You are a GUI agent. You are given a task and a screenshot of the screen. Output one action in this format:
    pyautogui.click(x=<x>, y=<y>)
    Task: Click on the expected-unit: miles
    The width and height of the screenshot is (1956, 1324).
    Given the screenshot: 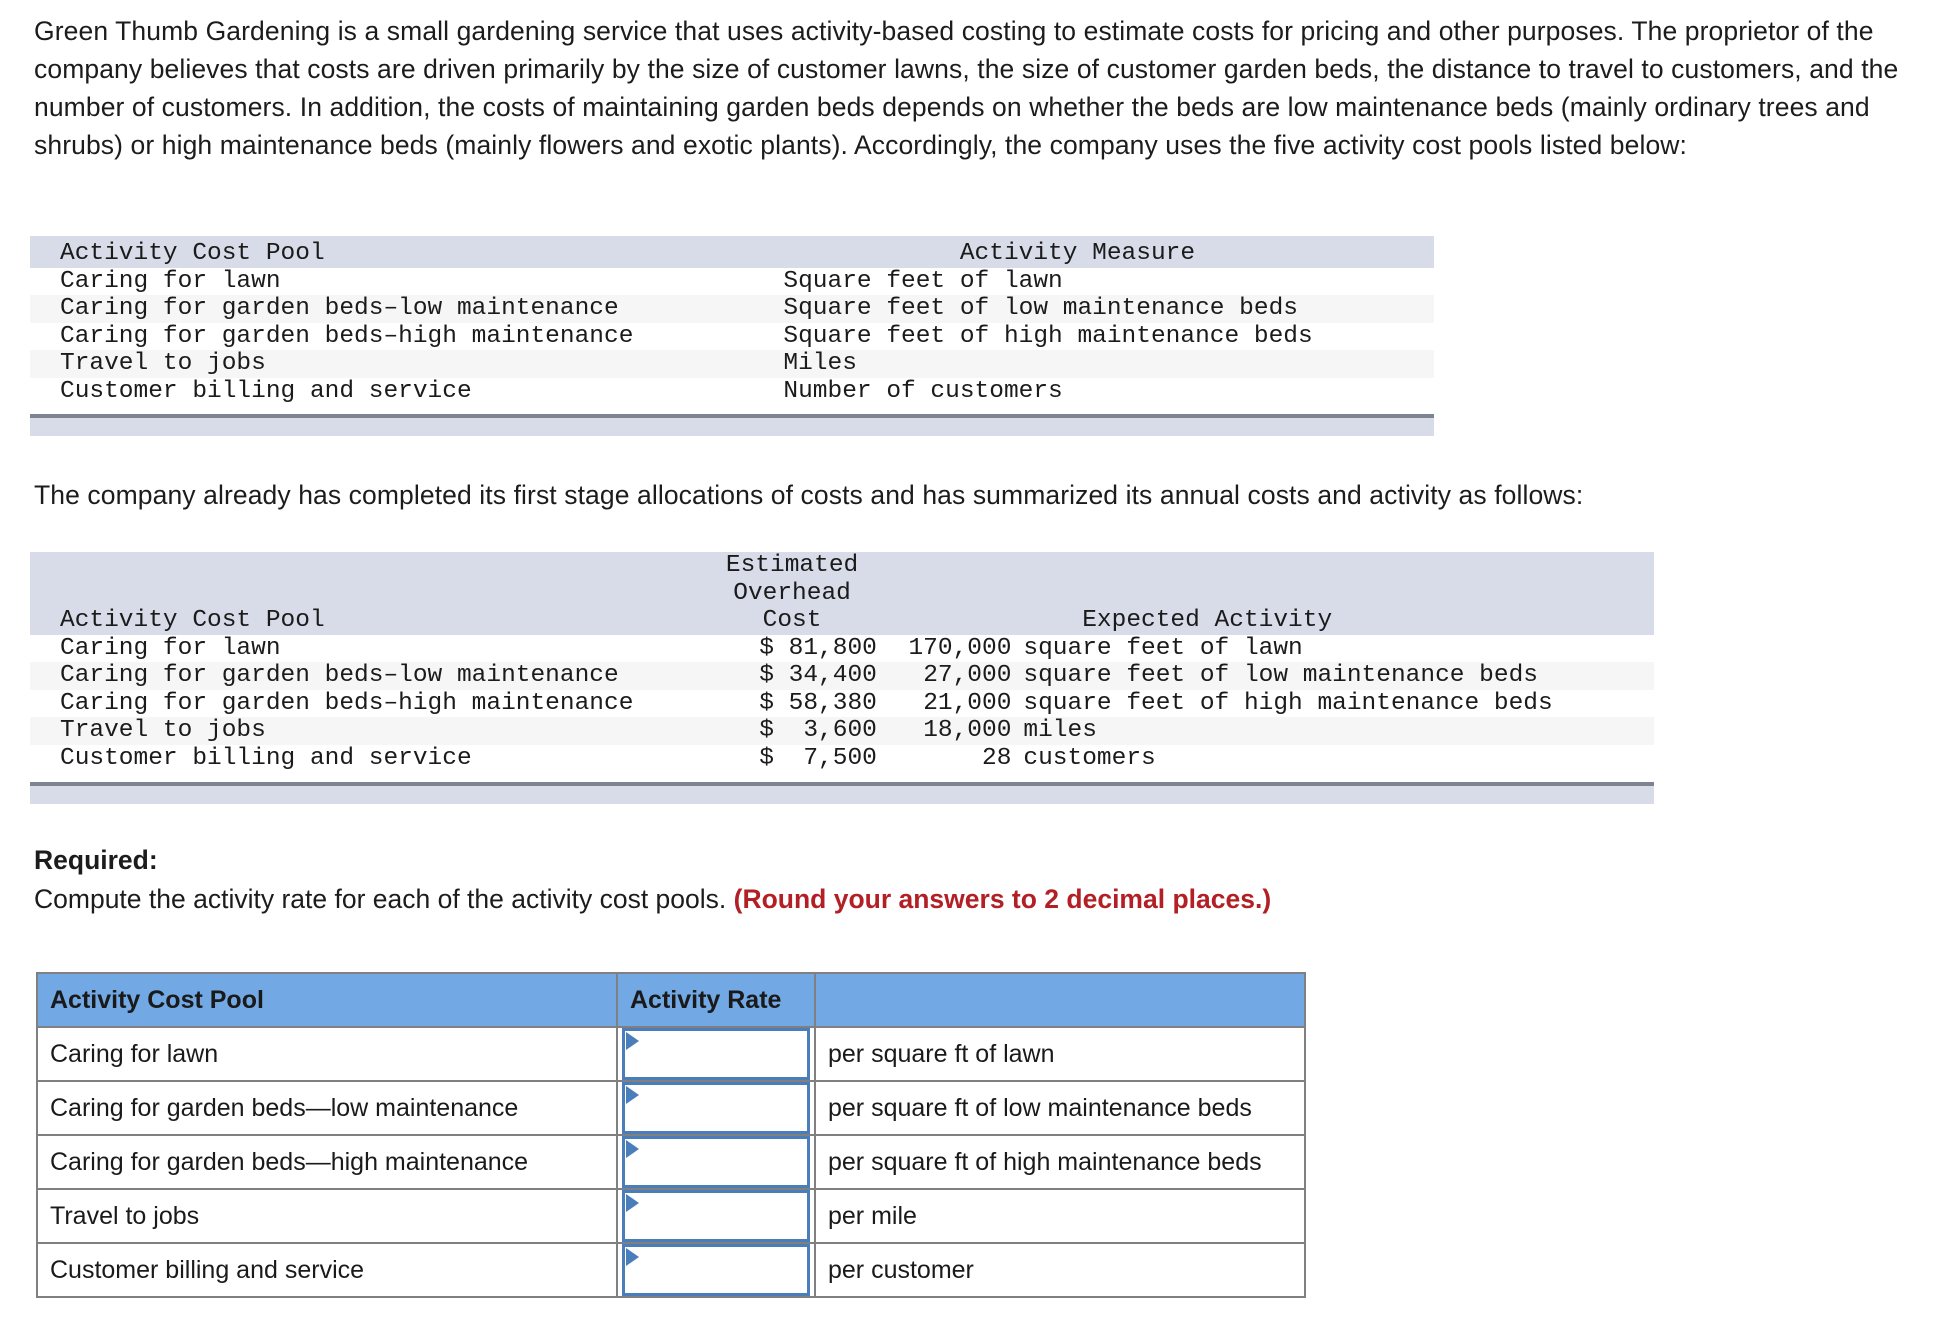 What is the action you would take?
    pyautogui.click(x=1332, y=731)
    